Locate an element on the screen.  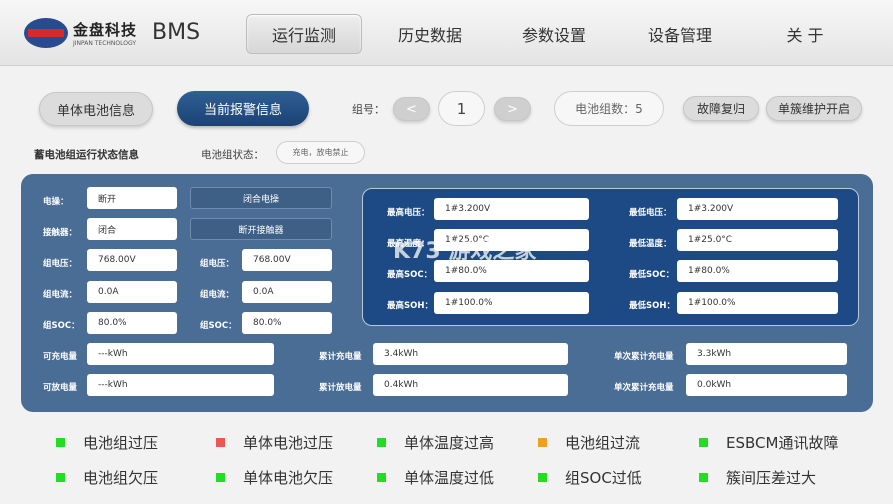
power-value: 断开 is located at coordinates (132, 198).